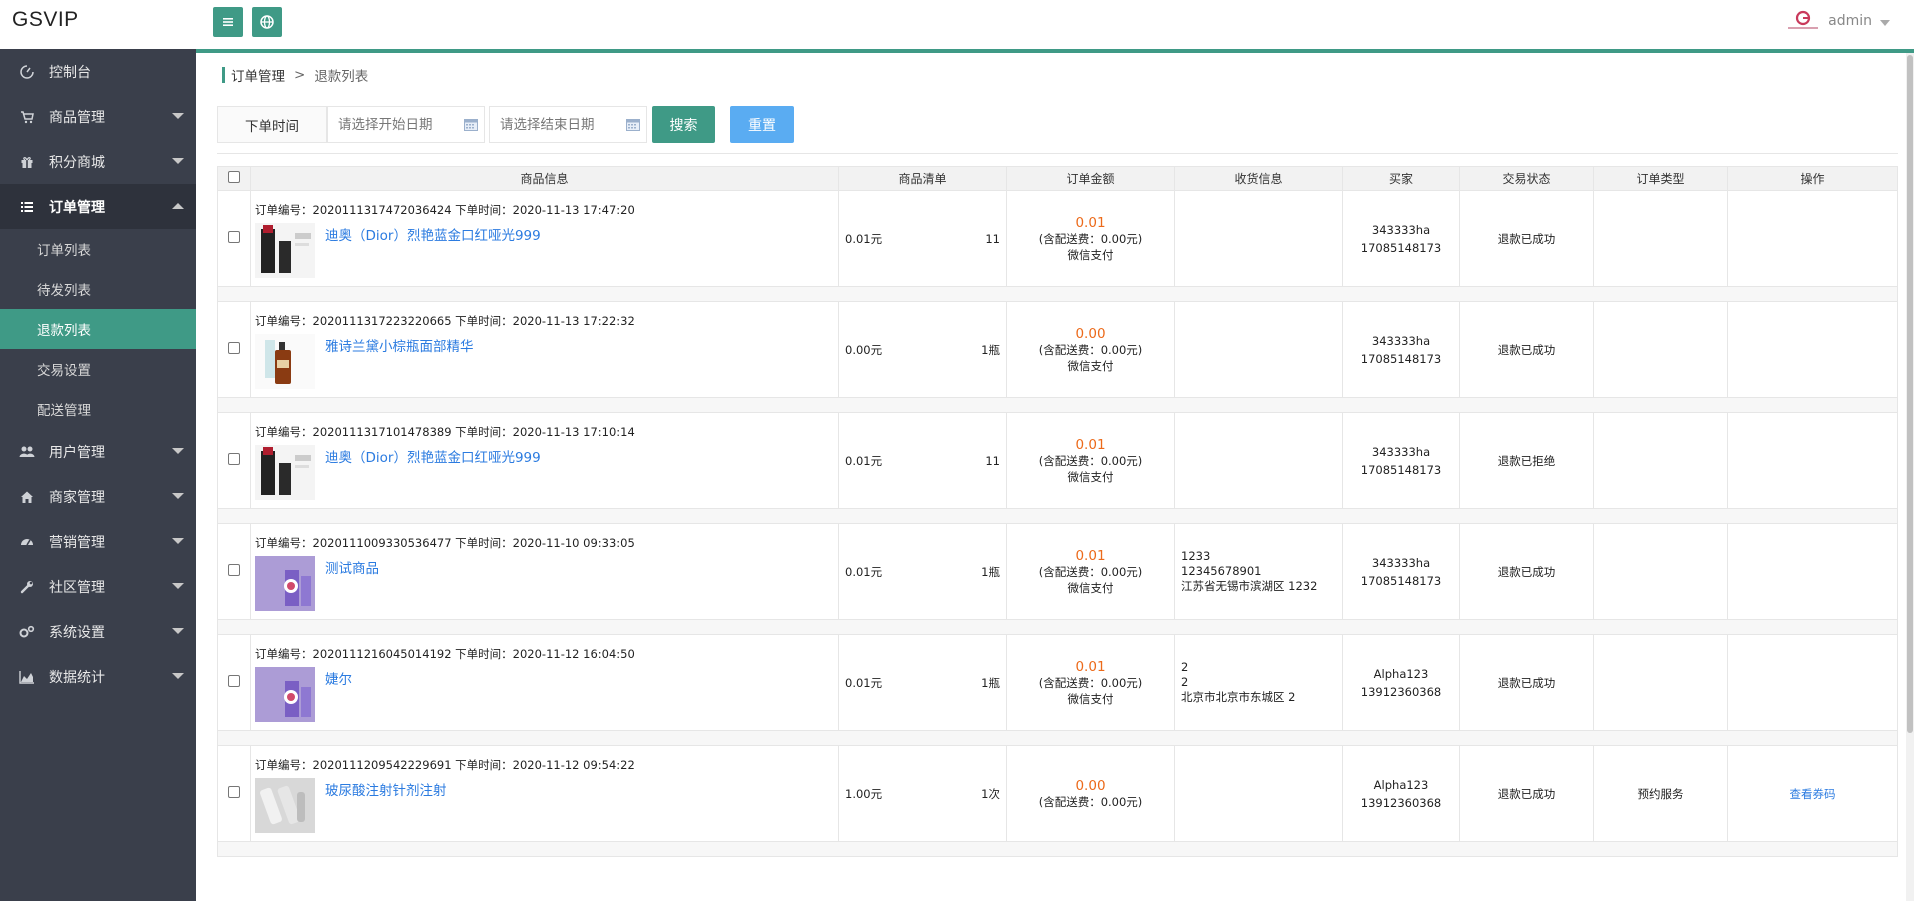 This screenshot has height=901, width=1914. I want to click on chevron-up-icon, so click(178, 206).